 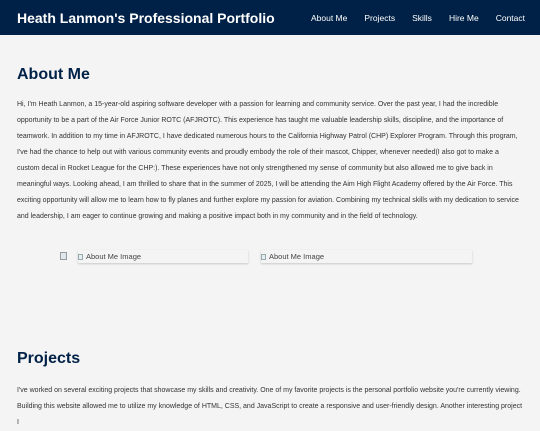 I want to click on nav-links: About Me Projects Skills Hire Me Contact, so click(x=418, y=18).